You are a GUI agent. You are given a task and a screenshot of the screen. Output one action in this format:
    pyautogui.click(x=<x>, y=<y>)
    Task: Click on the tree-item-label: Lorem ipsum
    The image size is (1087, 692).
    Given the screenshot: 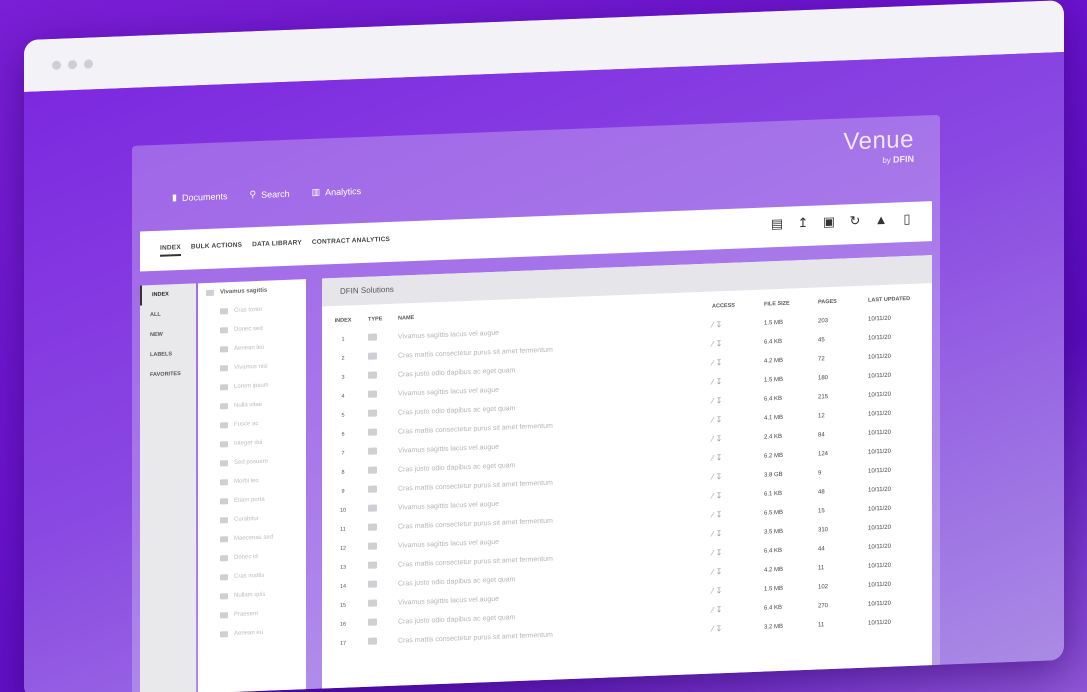 What is the action you would take?
    pyautogui.click(x=251, y=386)
    